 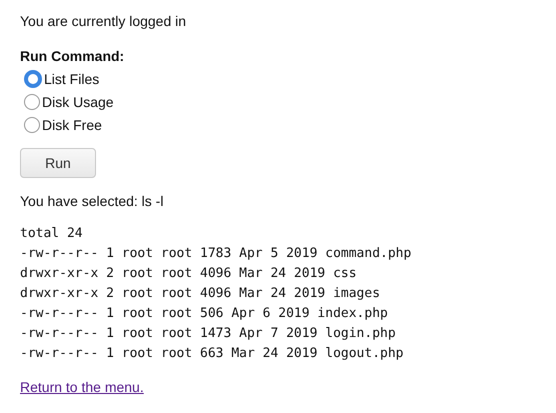 I want to click on radio-option: Disk Free, so click(x=69, y=124).